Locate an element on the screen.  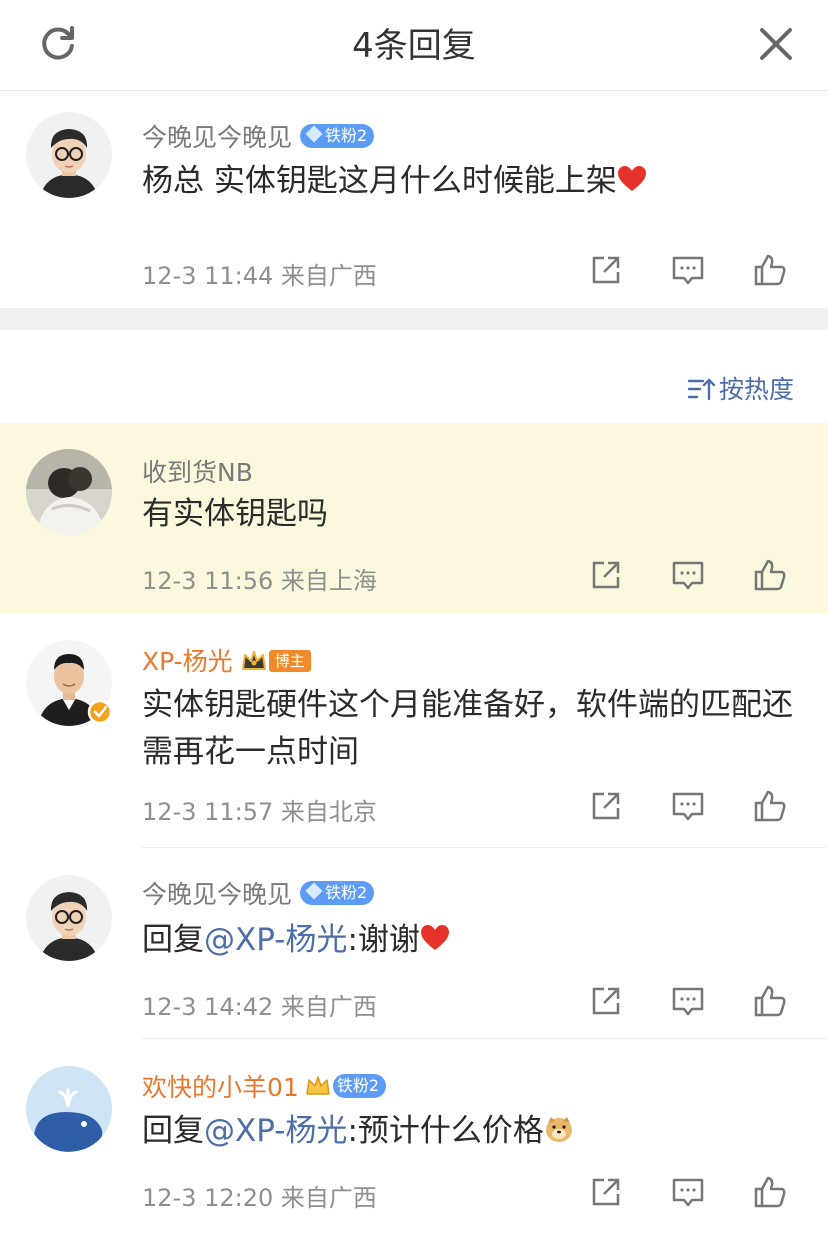
page-title: 4条回复 is located at coordinates (414, 46).